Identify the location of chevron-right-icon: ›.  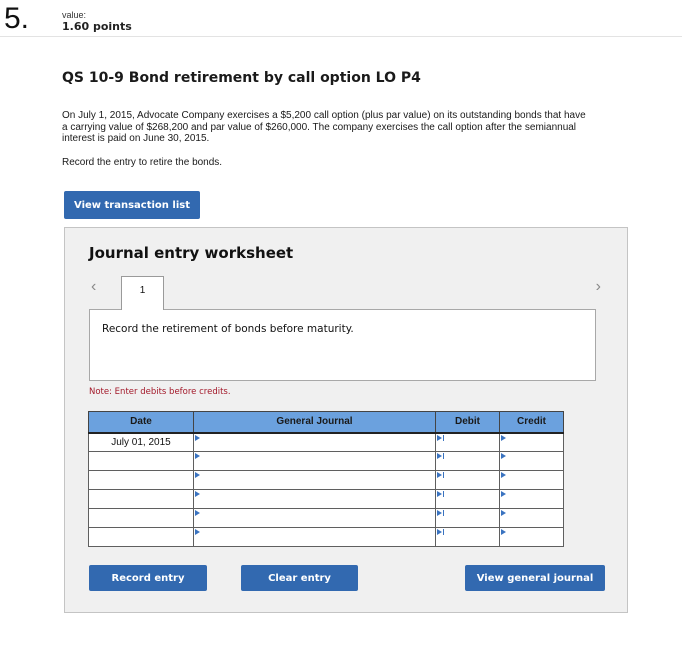
(598, 287).